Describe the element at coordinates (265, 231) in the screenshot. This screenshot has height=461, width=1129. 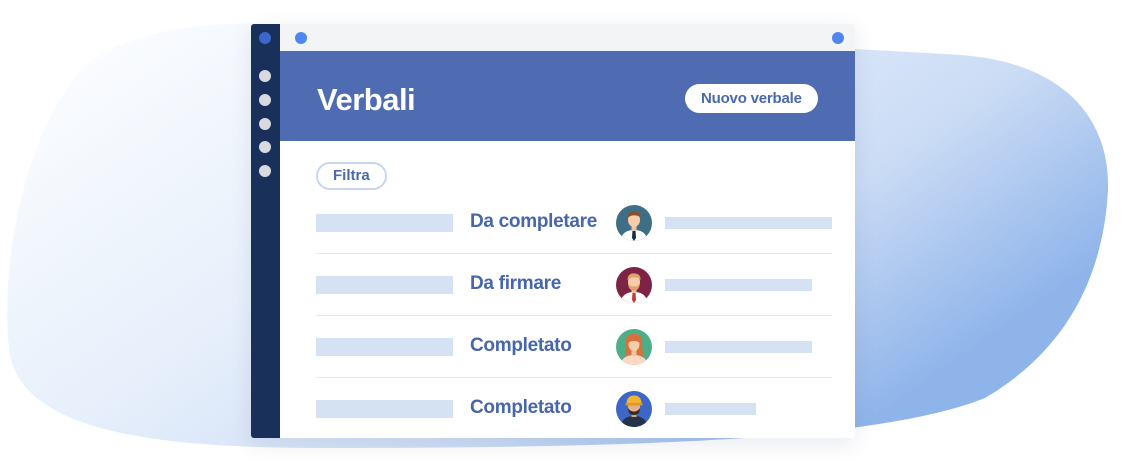
I see `sidebar-rail` at that location.